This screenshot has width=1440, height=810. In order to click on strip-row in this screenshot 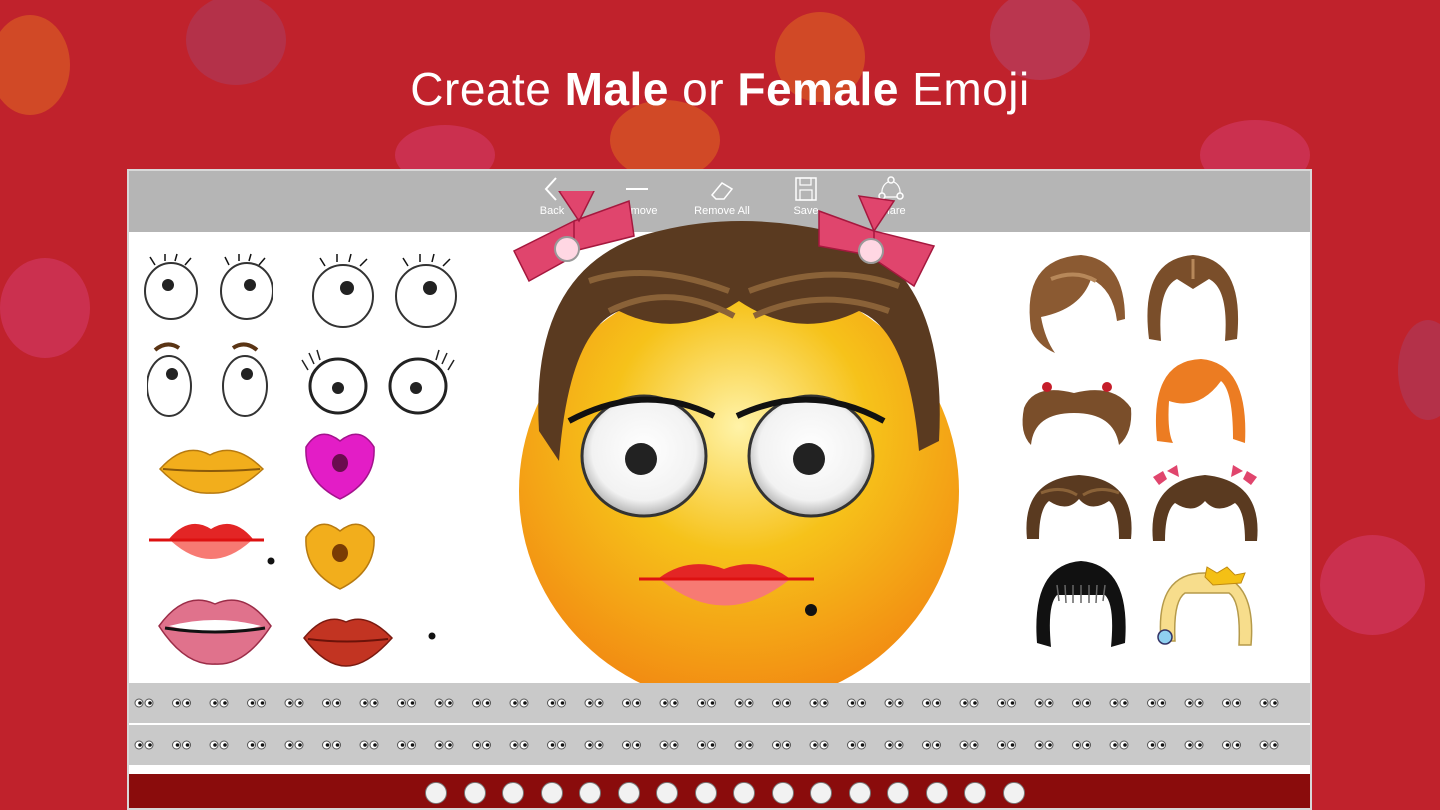, I will do `click(706, 703)`.